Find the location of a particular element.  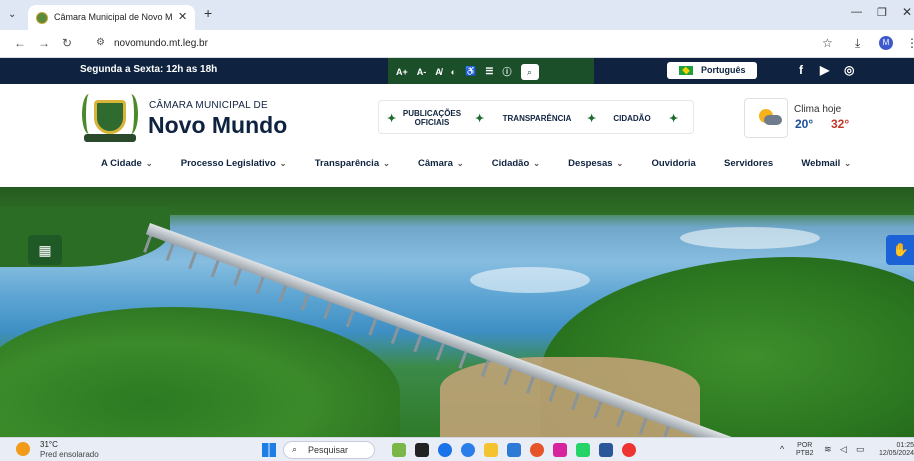

accessibility-icon: ♿ is located at coordinates (470, 71).